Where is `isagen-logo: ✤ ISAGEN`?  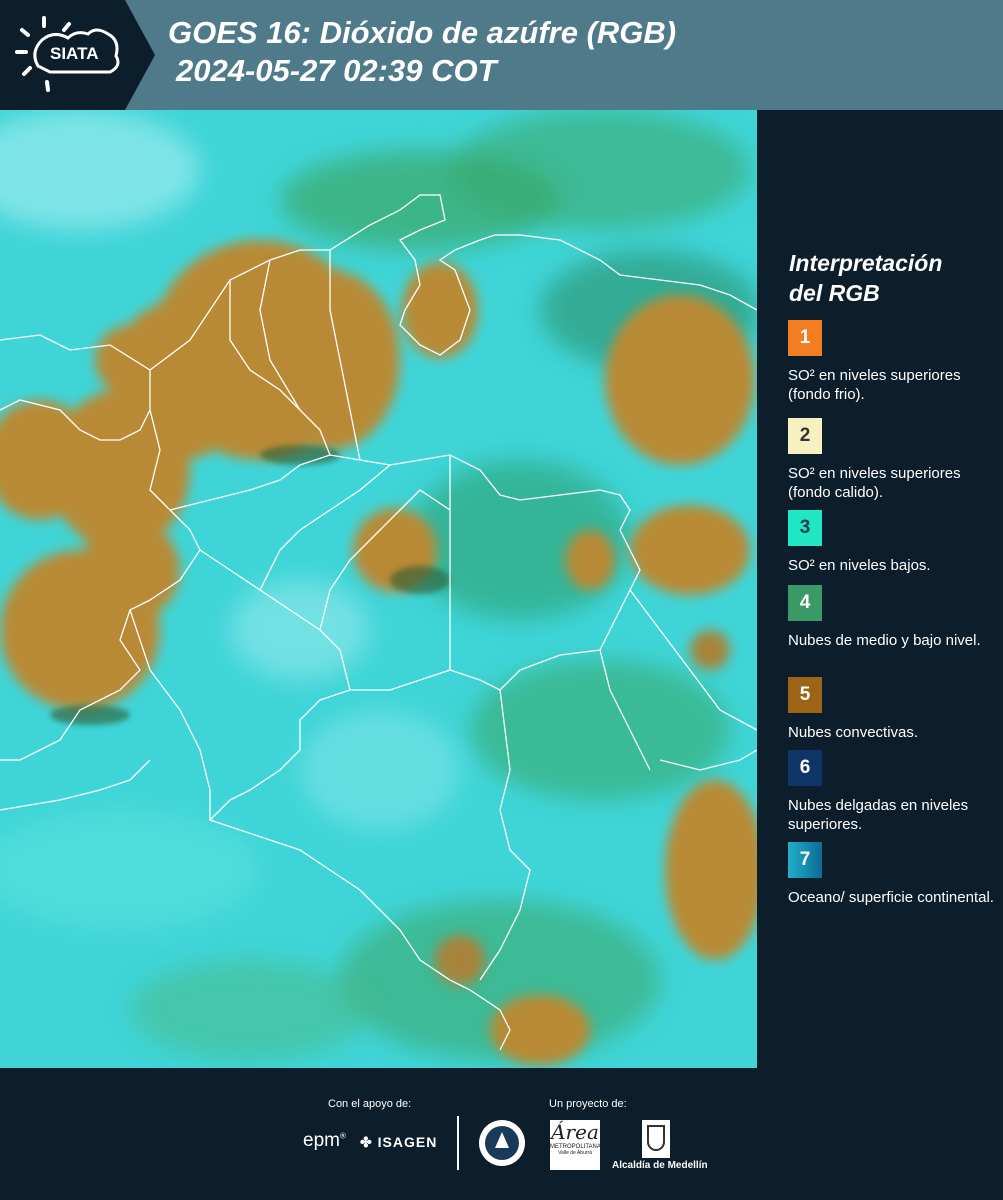 isagen-logo: ✤ ISAGEN is located at coordinates (398, 1142).